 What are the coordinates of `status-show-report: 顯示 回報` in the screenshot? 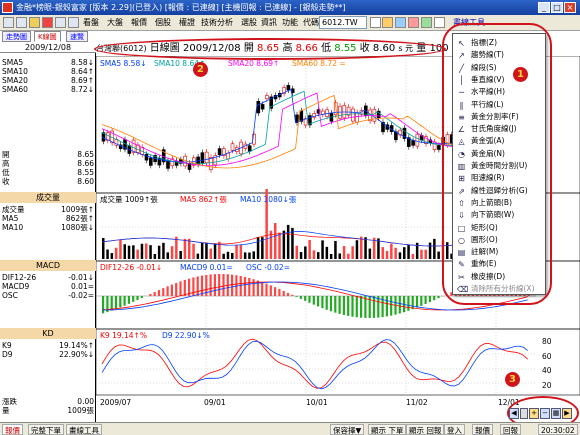 It's located at (425, 429).